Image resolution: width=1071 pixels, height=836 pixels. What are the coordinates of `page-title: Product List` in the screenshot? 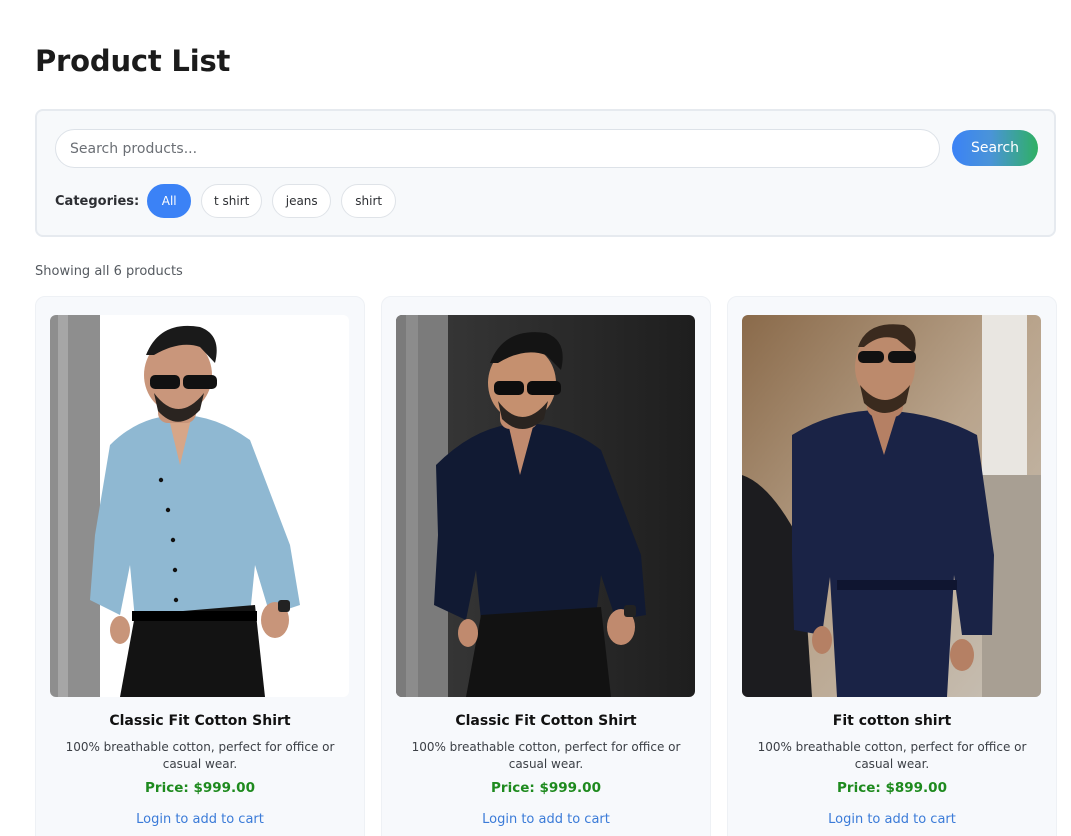 It's located at (133, 61).